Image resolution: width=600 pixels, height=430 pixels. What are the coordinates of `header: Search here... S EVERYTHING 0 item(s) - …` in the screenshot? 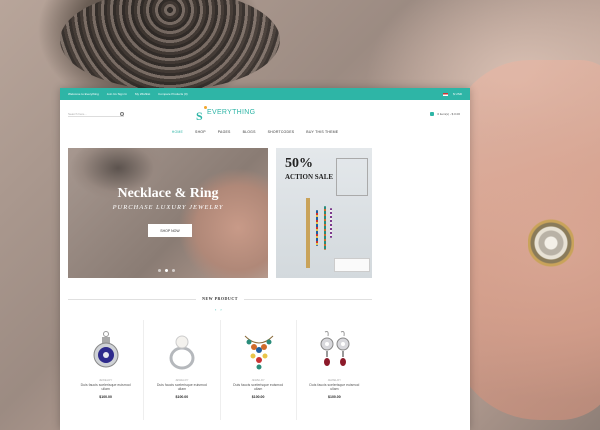 It's located at (265, 113).